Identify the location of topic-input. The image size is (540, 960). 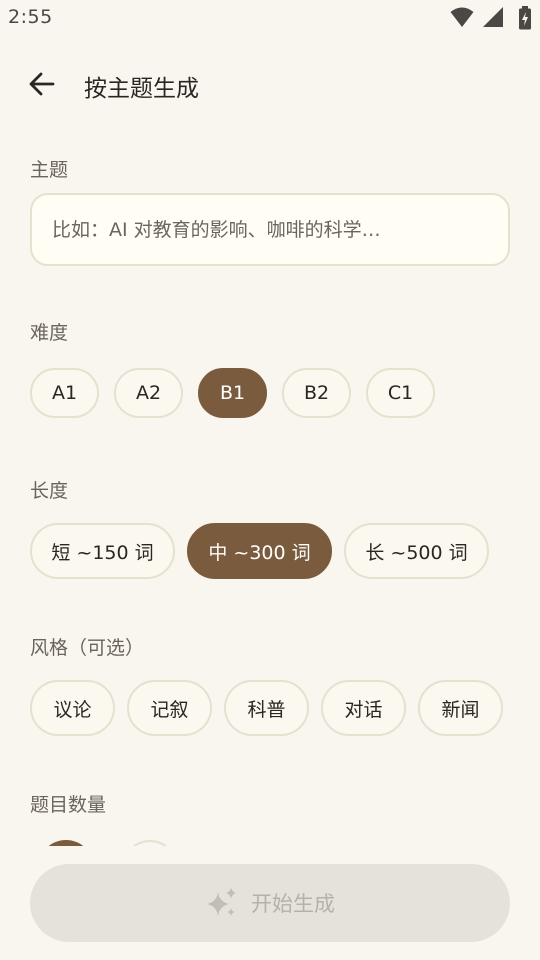
(270, 229).